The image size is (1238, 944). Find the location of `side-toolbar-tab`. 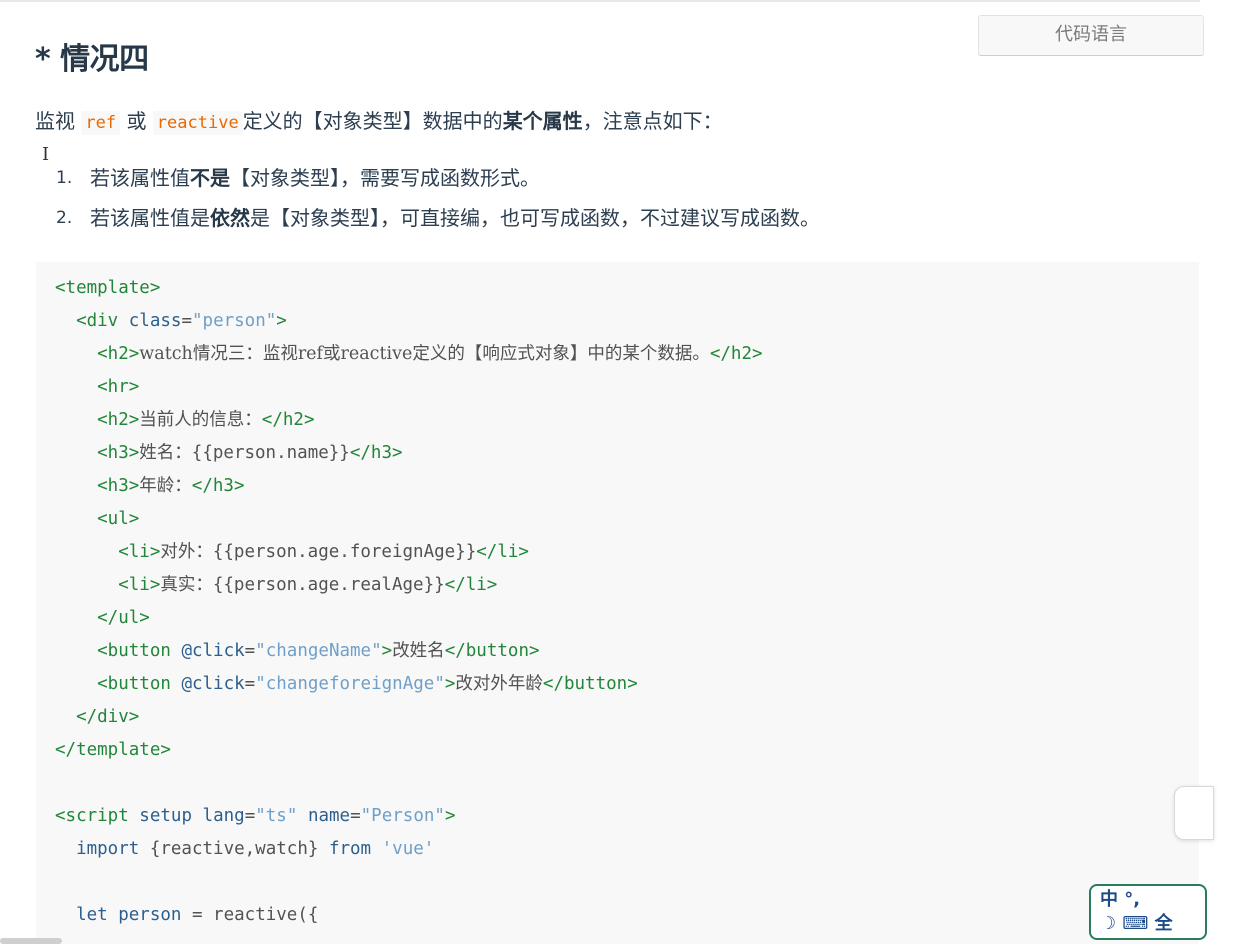

side-toolbar-tab is located at coordinates (1194, 813).